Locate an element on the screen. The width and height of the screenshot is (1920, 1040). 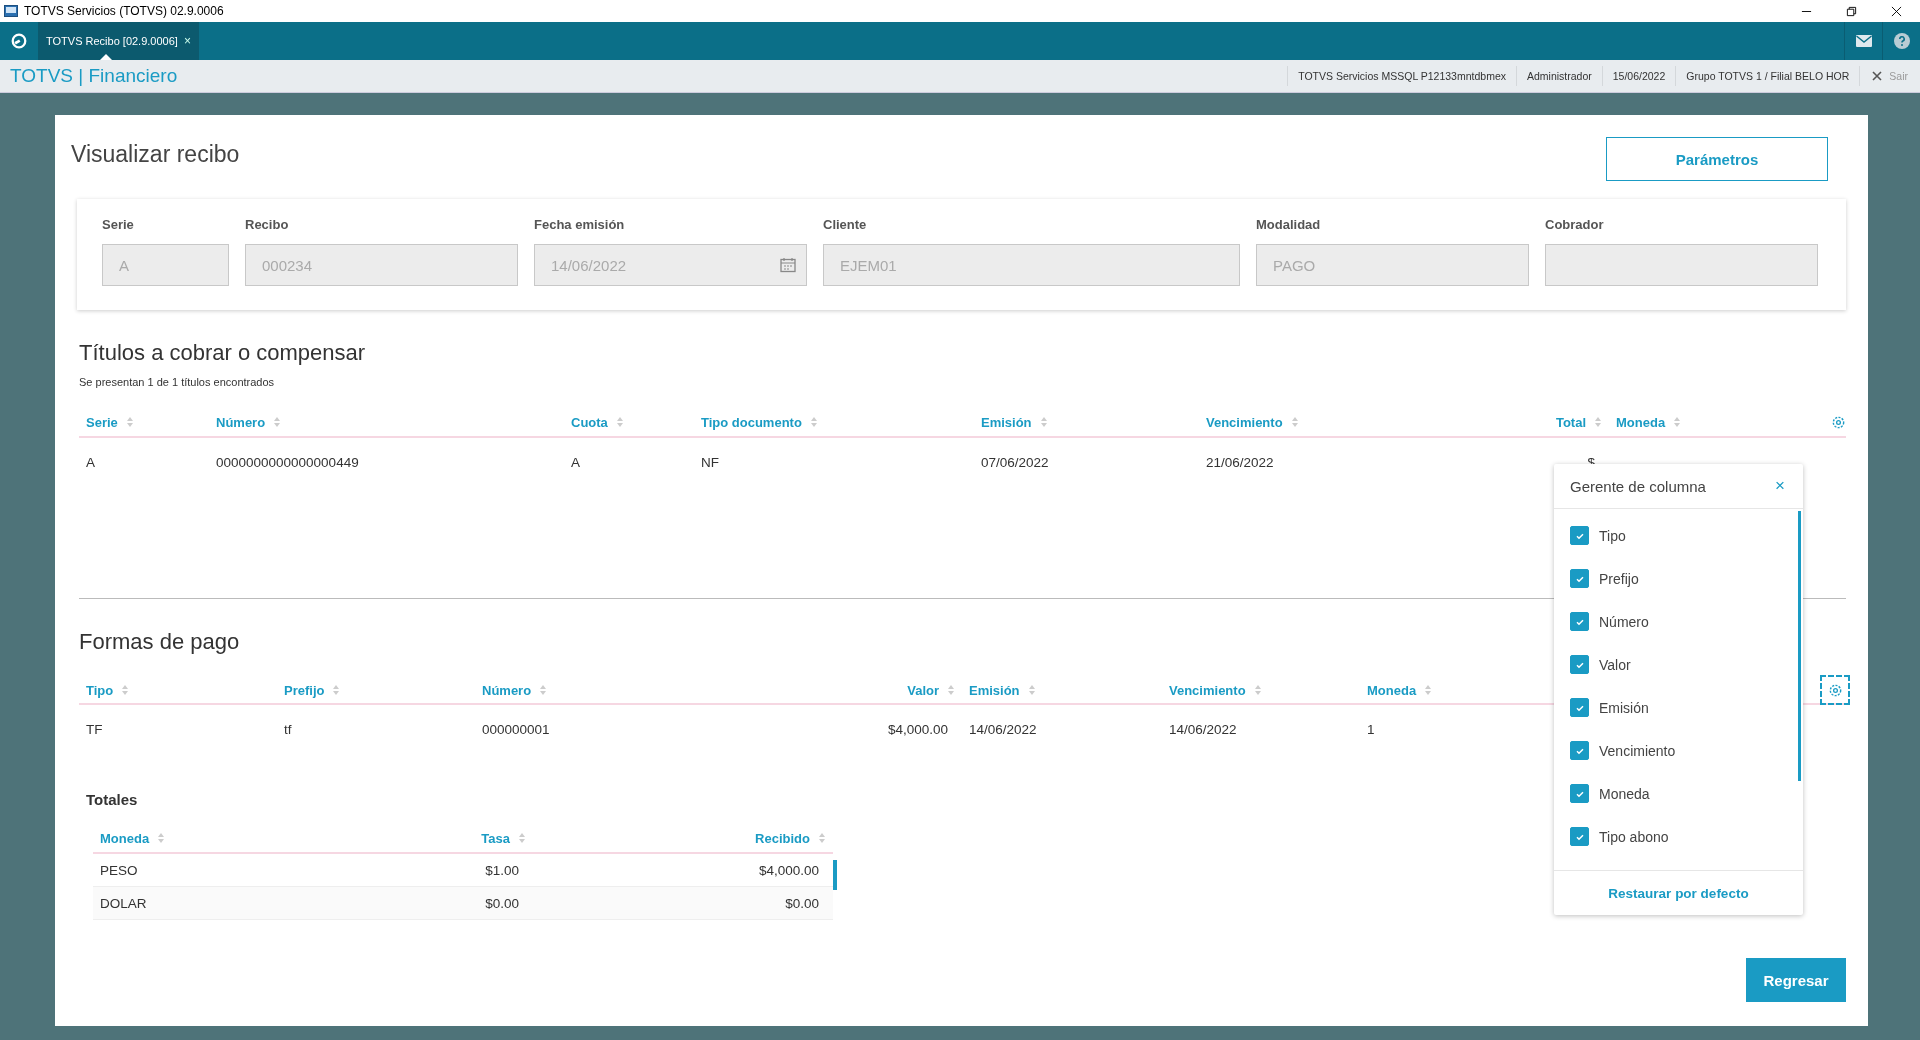
checkbox-label: Moneda is located at coordinates (1624, 793).